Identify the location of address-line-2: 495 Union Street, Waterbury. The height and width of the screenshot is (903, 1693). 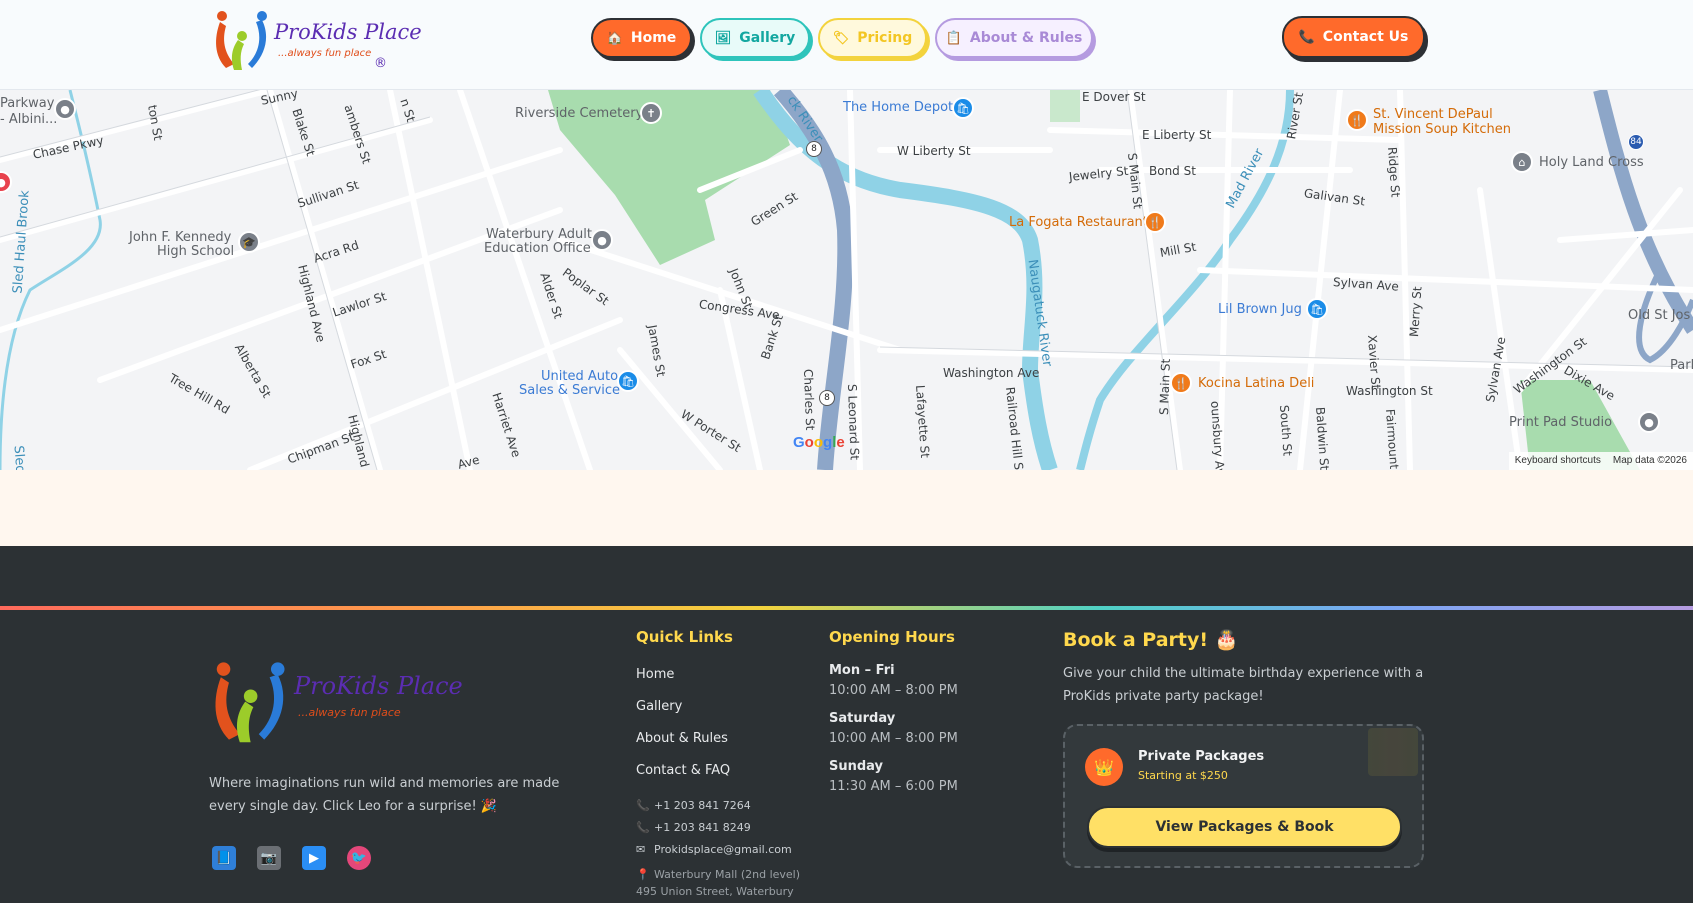
(715, 891).